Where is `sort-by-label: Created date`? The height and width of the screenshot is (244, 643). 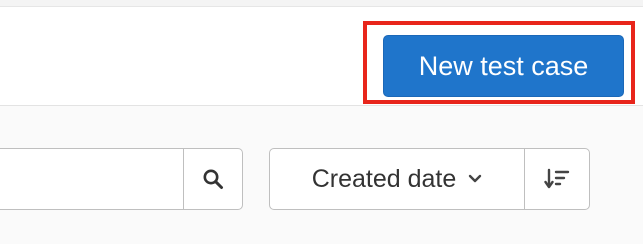 sort-by-label: Created date is located at coordinates (384, 178).